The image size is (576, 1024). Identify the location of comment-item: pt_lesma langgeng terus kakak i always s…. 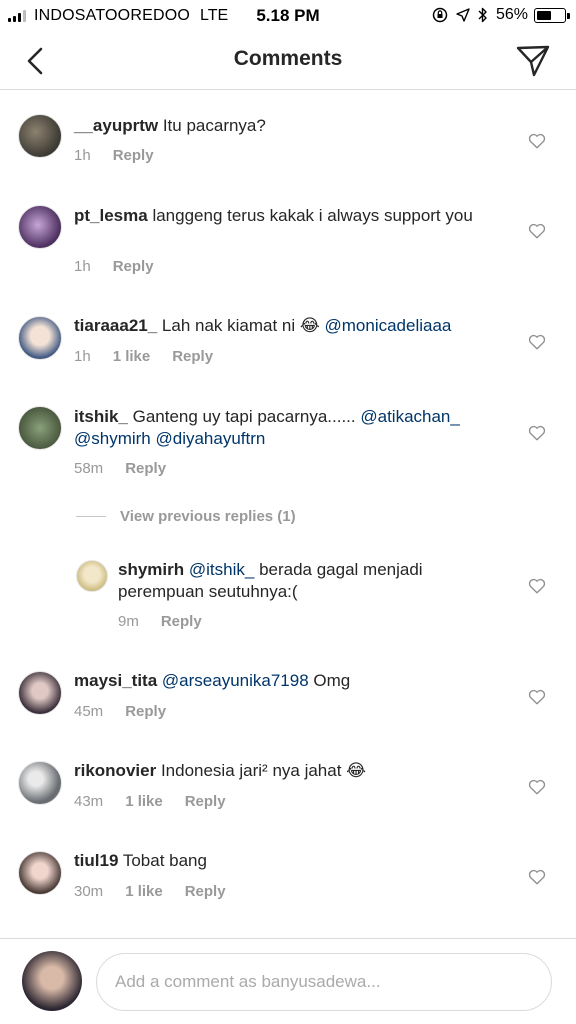
(288, 233).